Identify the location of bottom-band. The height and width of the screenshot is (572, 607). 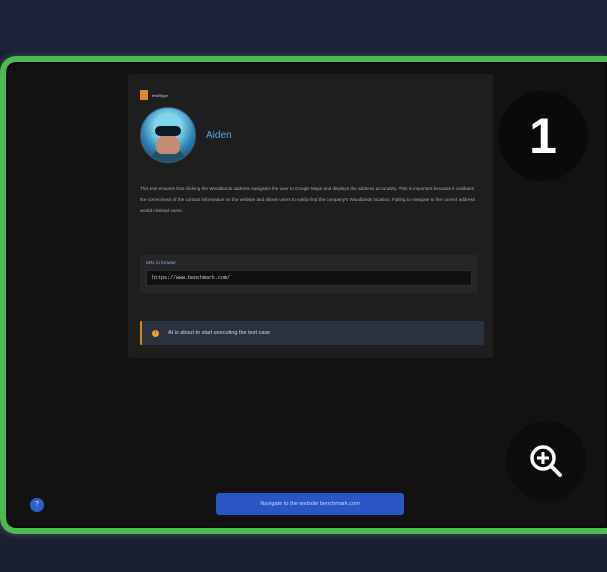
(303, 556).